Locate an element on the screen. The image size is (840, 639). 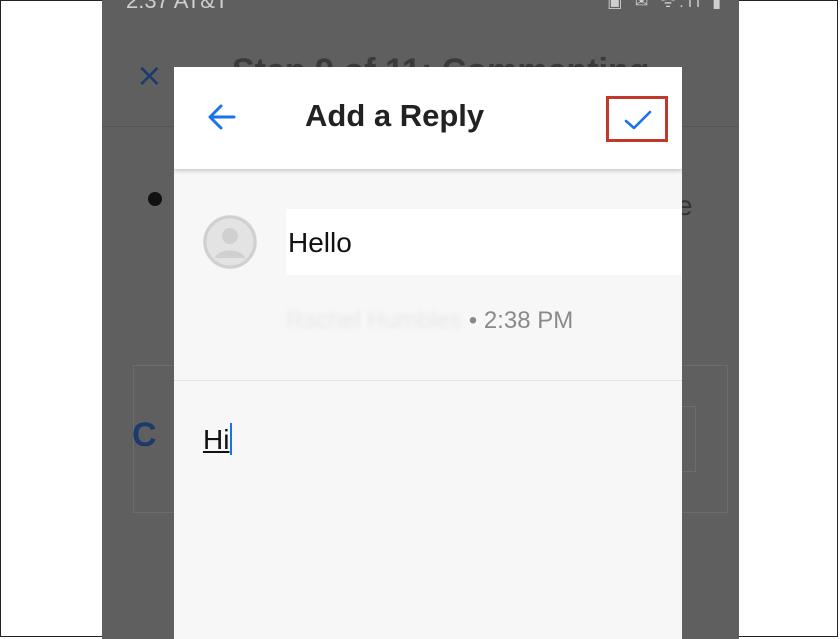
comment-meta: Rachel Humbles • 2:38 PM is located at coordinates (429, 321).